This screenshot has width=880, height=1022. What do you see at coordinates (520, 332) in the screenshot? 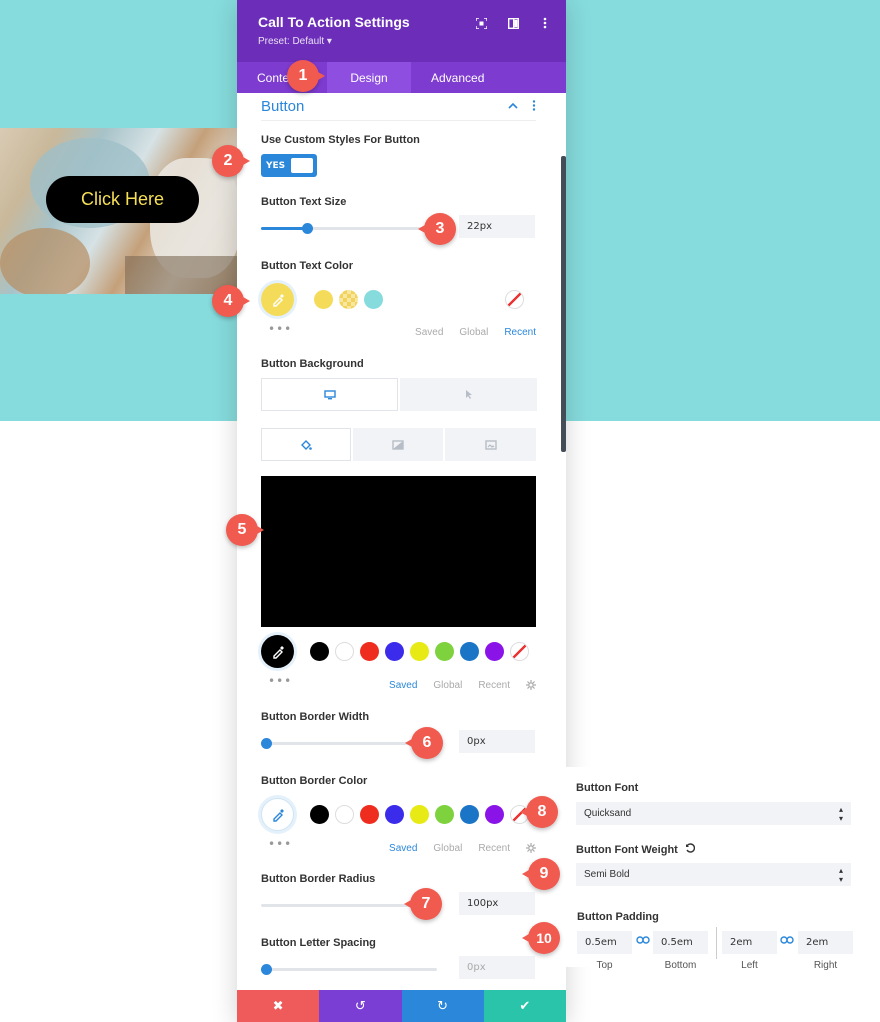
I see `tab-recent: Recent` at bounding box center [520, 332].